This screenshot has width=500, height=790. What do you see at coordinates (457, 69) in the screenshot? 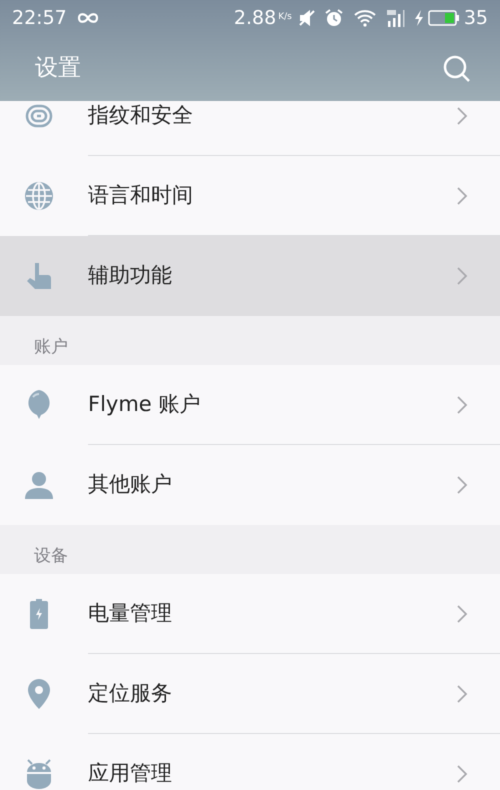
I see `search-icon` at bounding box center [457, 69].